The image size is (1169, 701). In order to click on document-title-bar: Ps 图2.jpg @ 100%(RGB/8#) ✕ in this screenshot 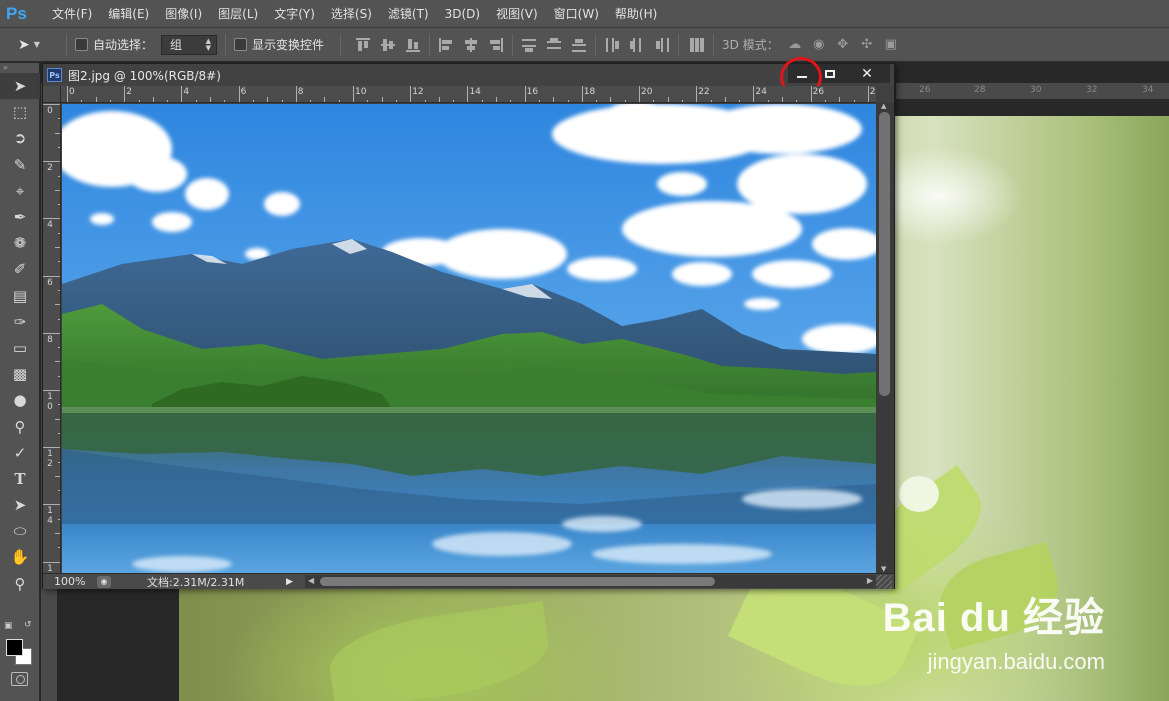, I will do `click(468, 77)`.